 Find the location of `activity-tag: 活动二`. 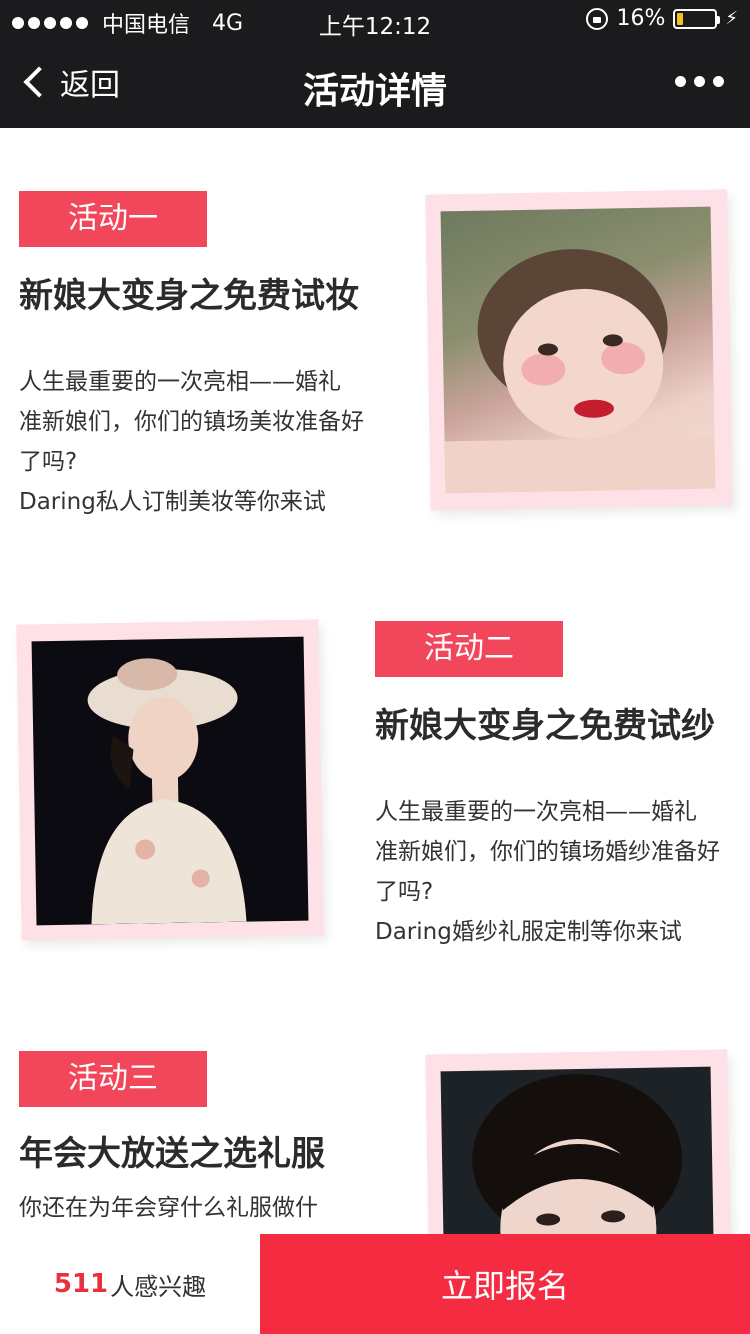

activity-tag: 活动二 is located at coordinates (469, 649).